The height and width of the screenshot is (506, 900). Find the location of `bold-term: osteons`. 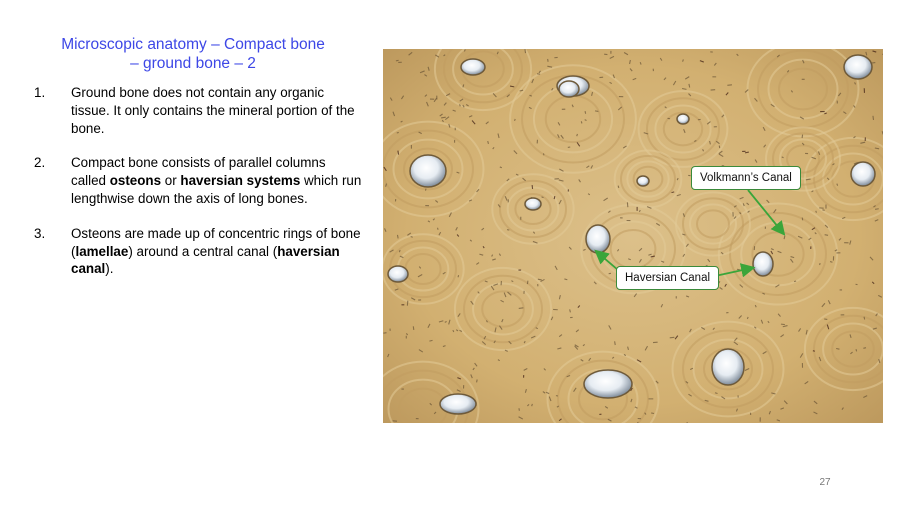

bold-term: osteons is located at coordinates (135, 181).